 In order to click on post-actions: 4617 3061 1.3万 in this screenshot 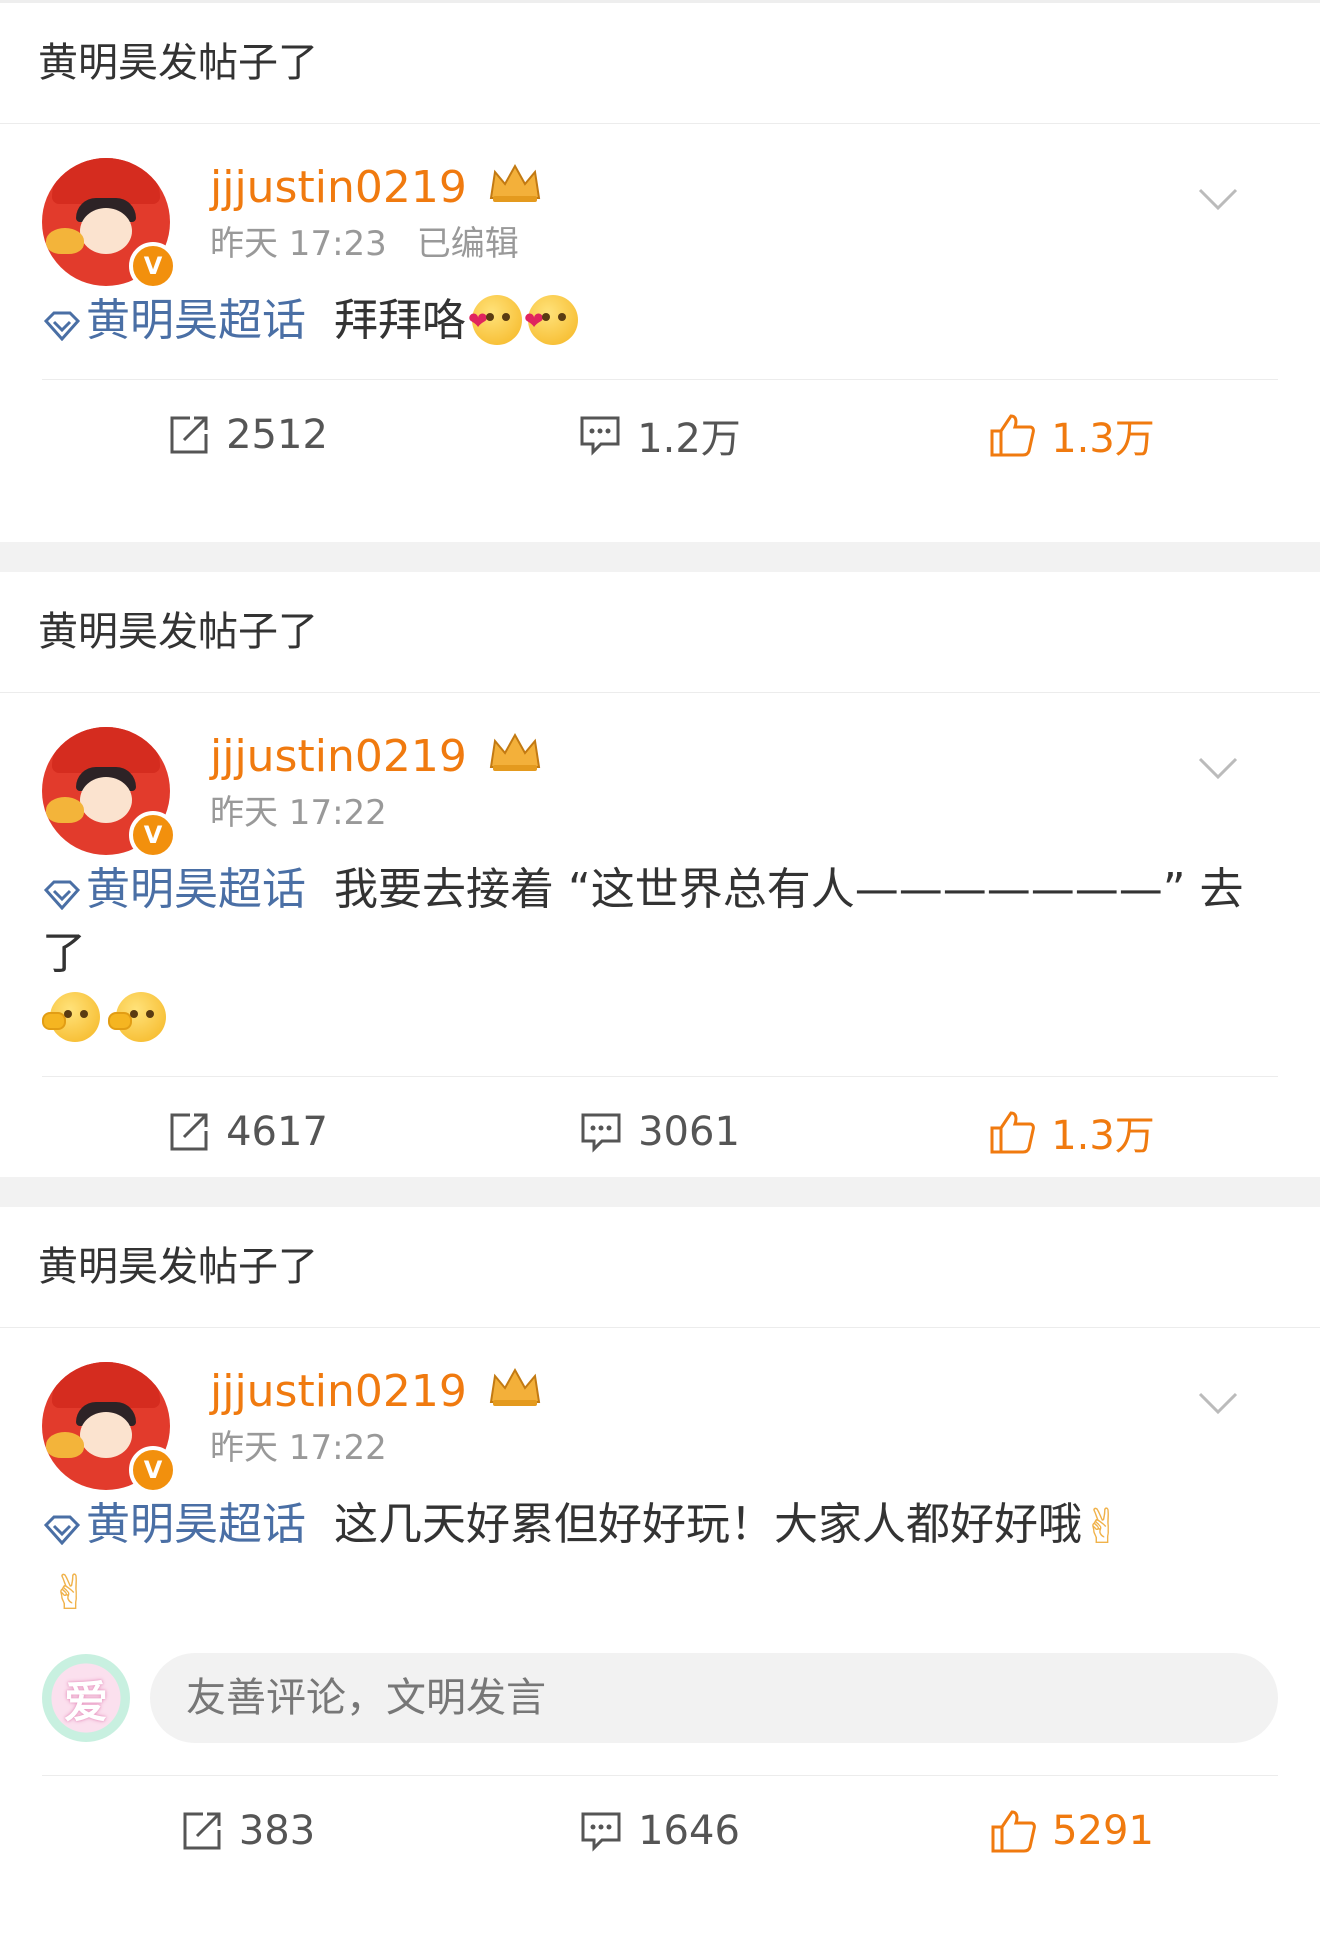, I will do `click(660, 1131)`.